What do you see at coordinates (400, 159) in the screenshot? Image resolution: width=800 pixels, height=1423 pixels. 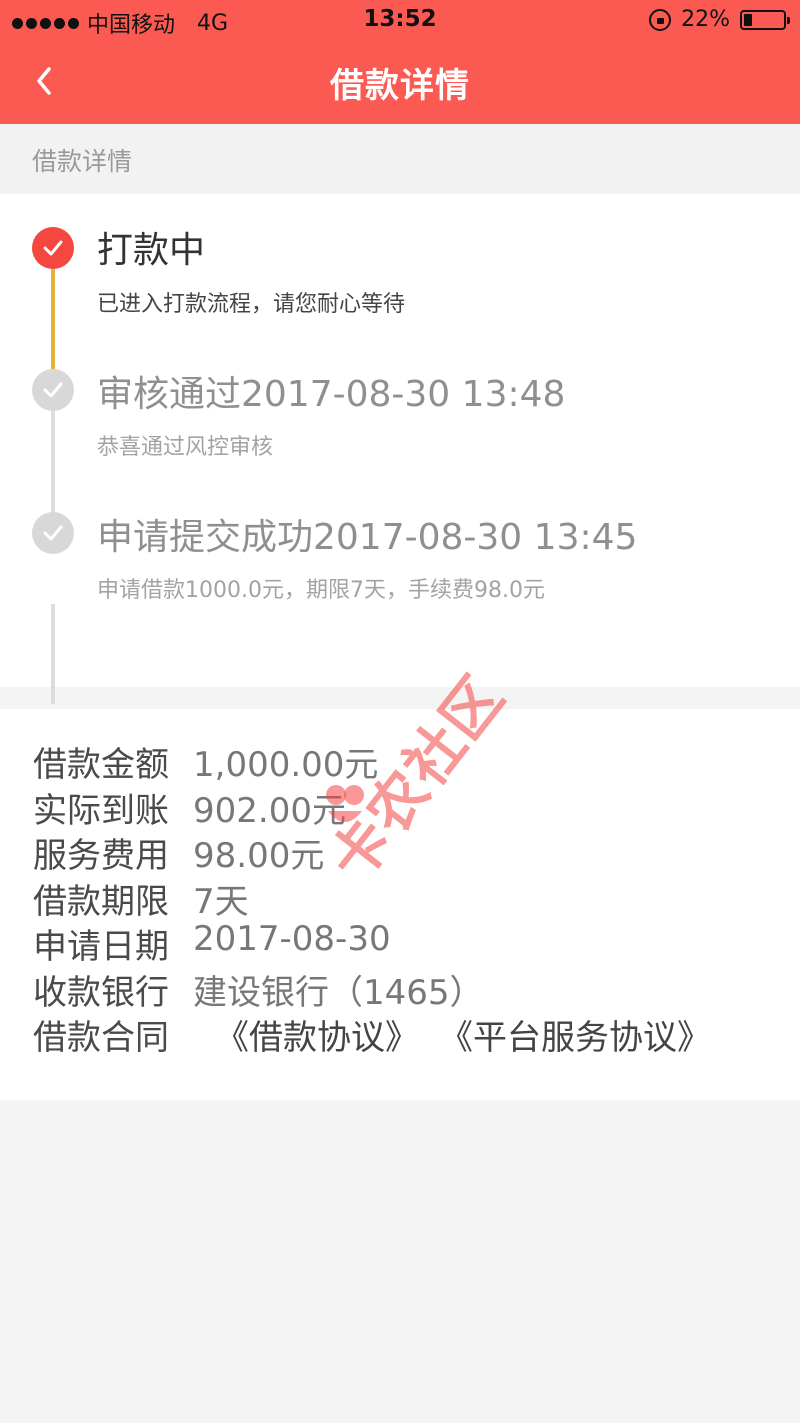 I see `section-title: 借款详情` at bounding box center [400, 159].